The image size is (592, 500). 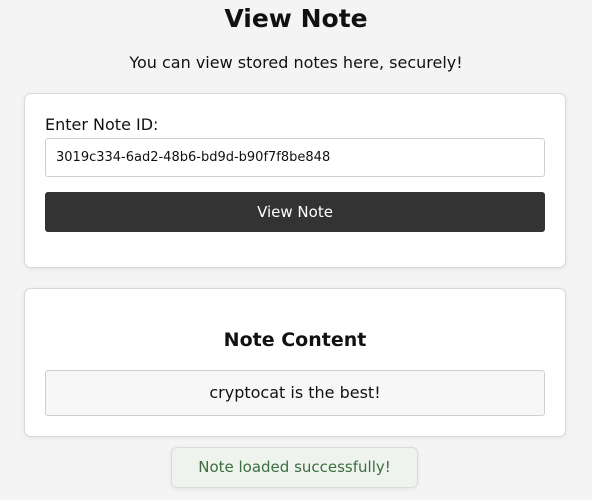 I want to click on note-content-heading: Note Content, so click(x=295, y=340).